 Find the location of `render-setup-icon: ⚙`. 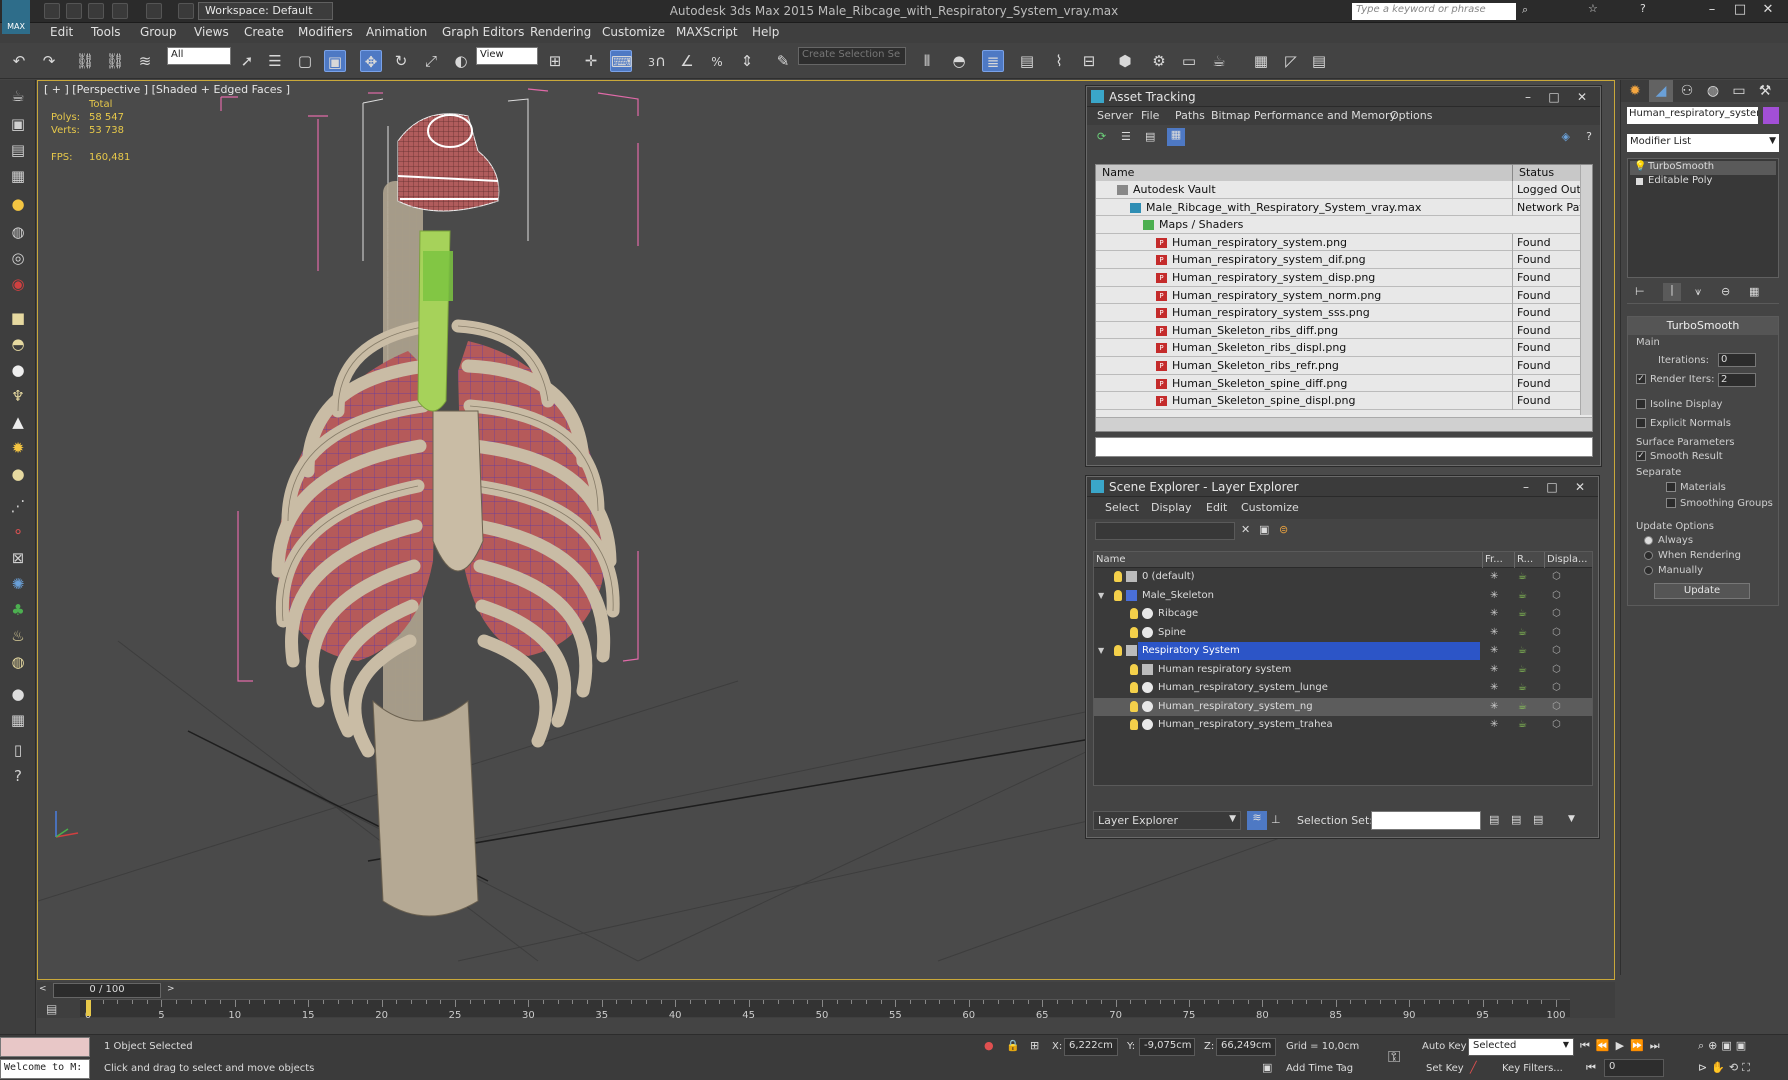

render-setup-icon: ⚙ is located at coordinates (1159, 61).